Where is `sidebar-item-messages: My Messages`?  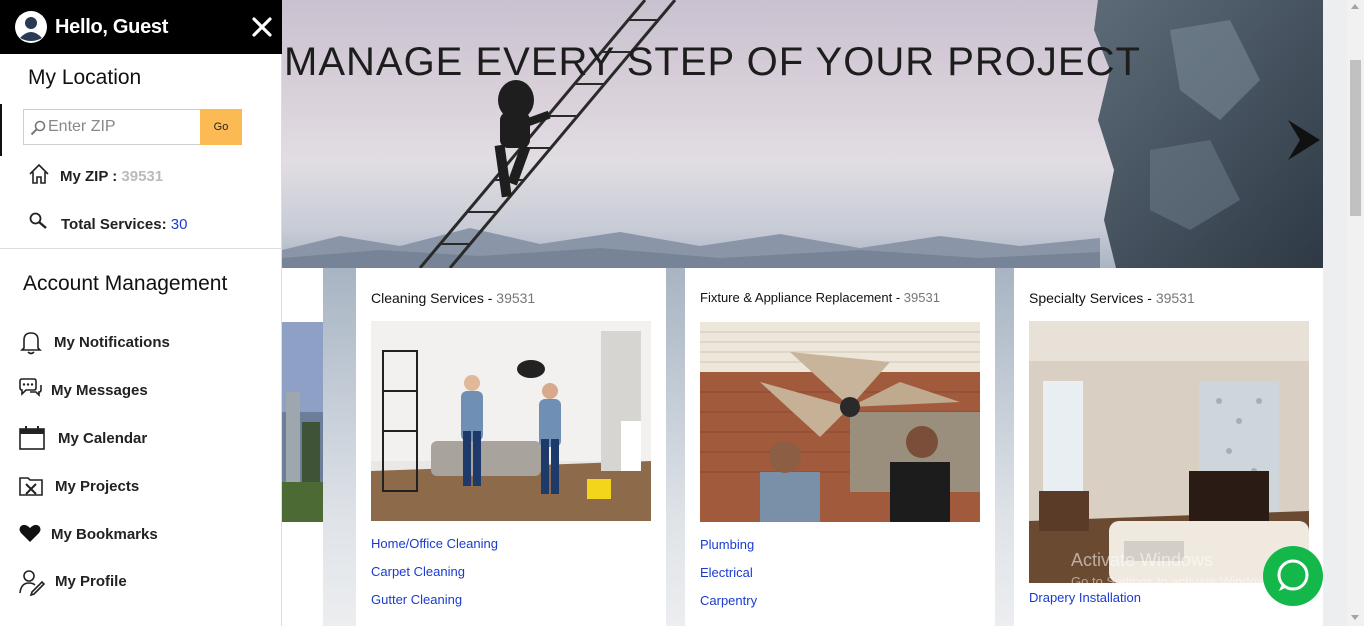 sidebar-item-messages: My Messages is located at coordinates (143, 392).